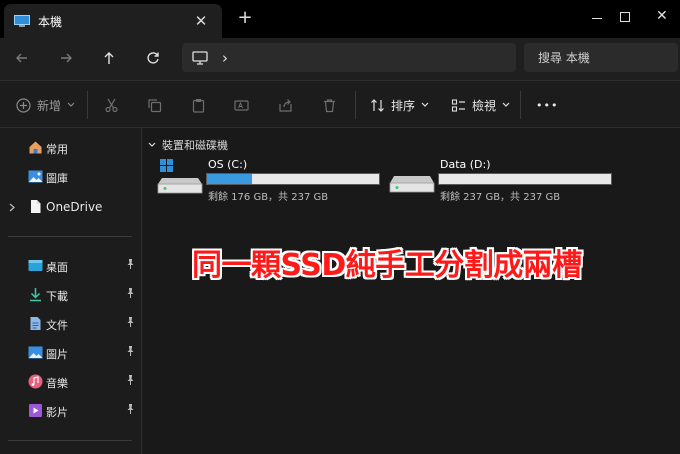 This screenshot has width=680, height=454. Describe the element at coordinates (35, 410) in the screenshot. I see `videos-icon` at that location.